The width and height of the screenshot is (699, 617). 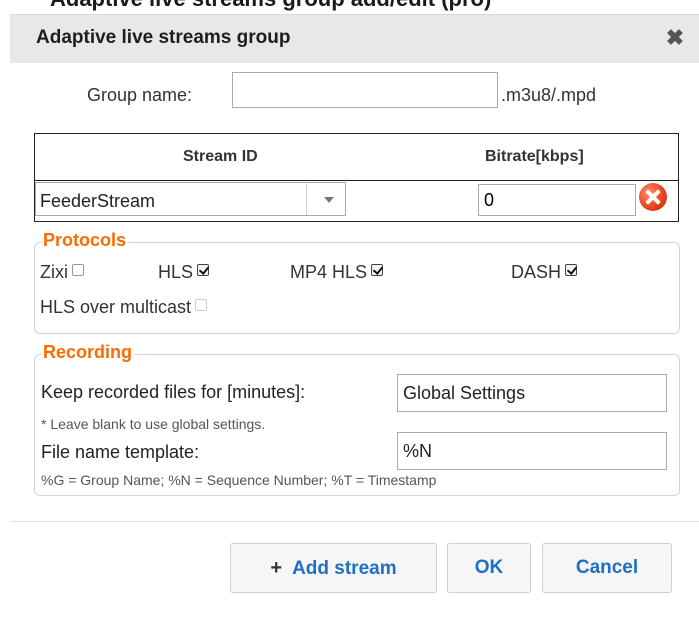 I want to click on stream-id-value: FeederStream, so click(x=98, y=201).